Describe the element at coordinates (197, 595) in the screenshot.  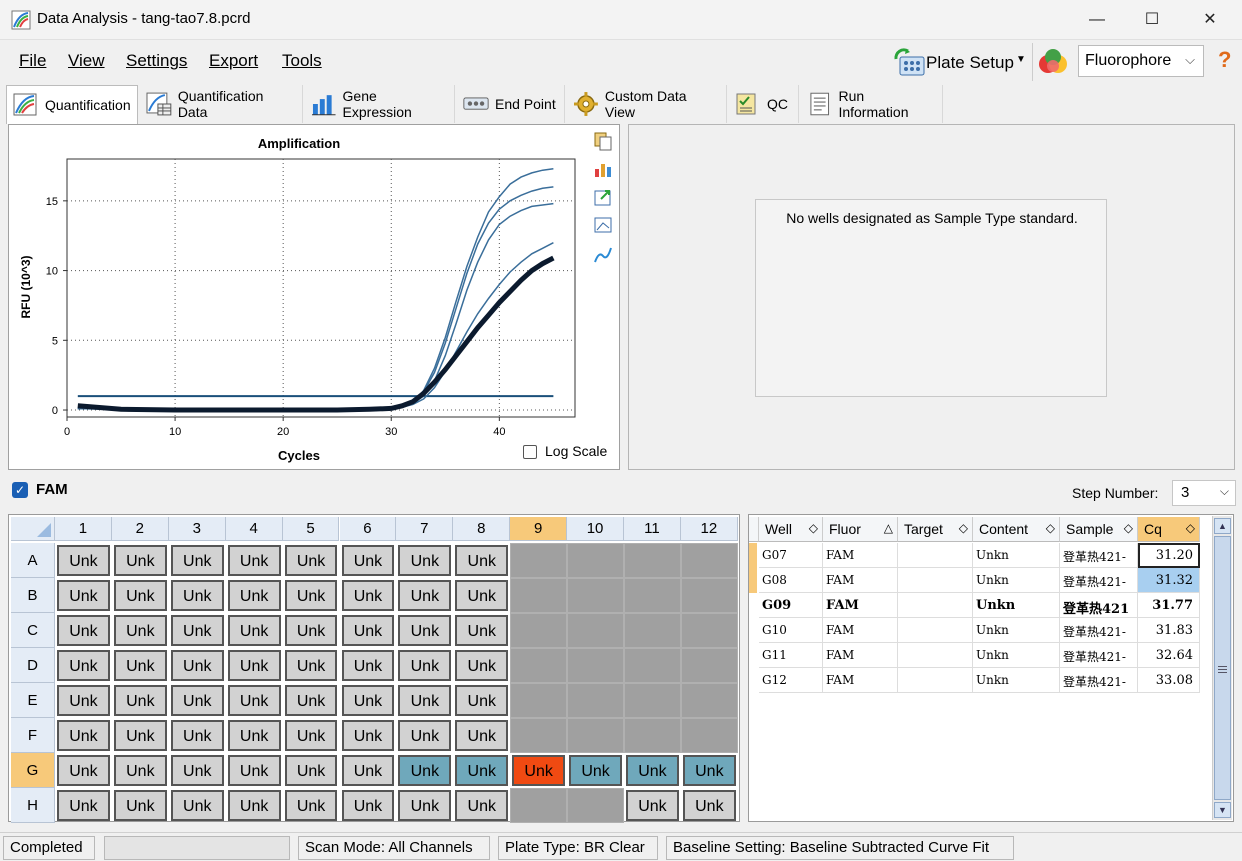
I see `plate-well-B3: Unk` at that location.